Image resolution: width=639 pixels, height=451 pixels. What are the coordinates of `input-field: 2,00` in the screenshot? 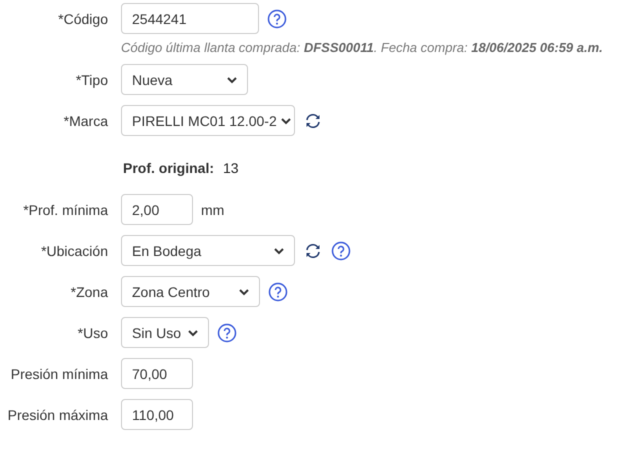 It's located at (157, 209).